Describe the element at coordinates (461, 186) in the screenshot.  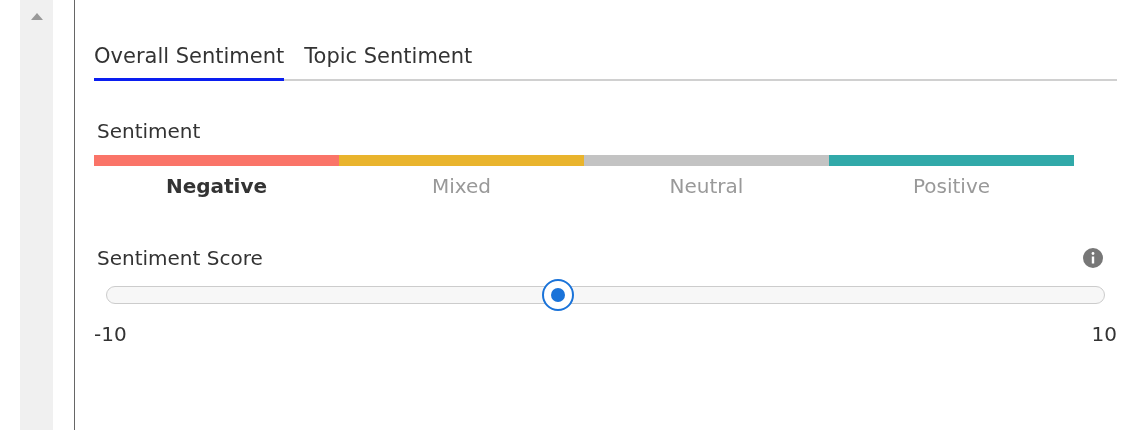
I see `sentiment-label: Mixed` at that location.